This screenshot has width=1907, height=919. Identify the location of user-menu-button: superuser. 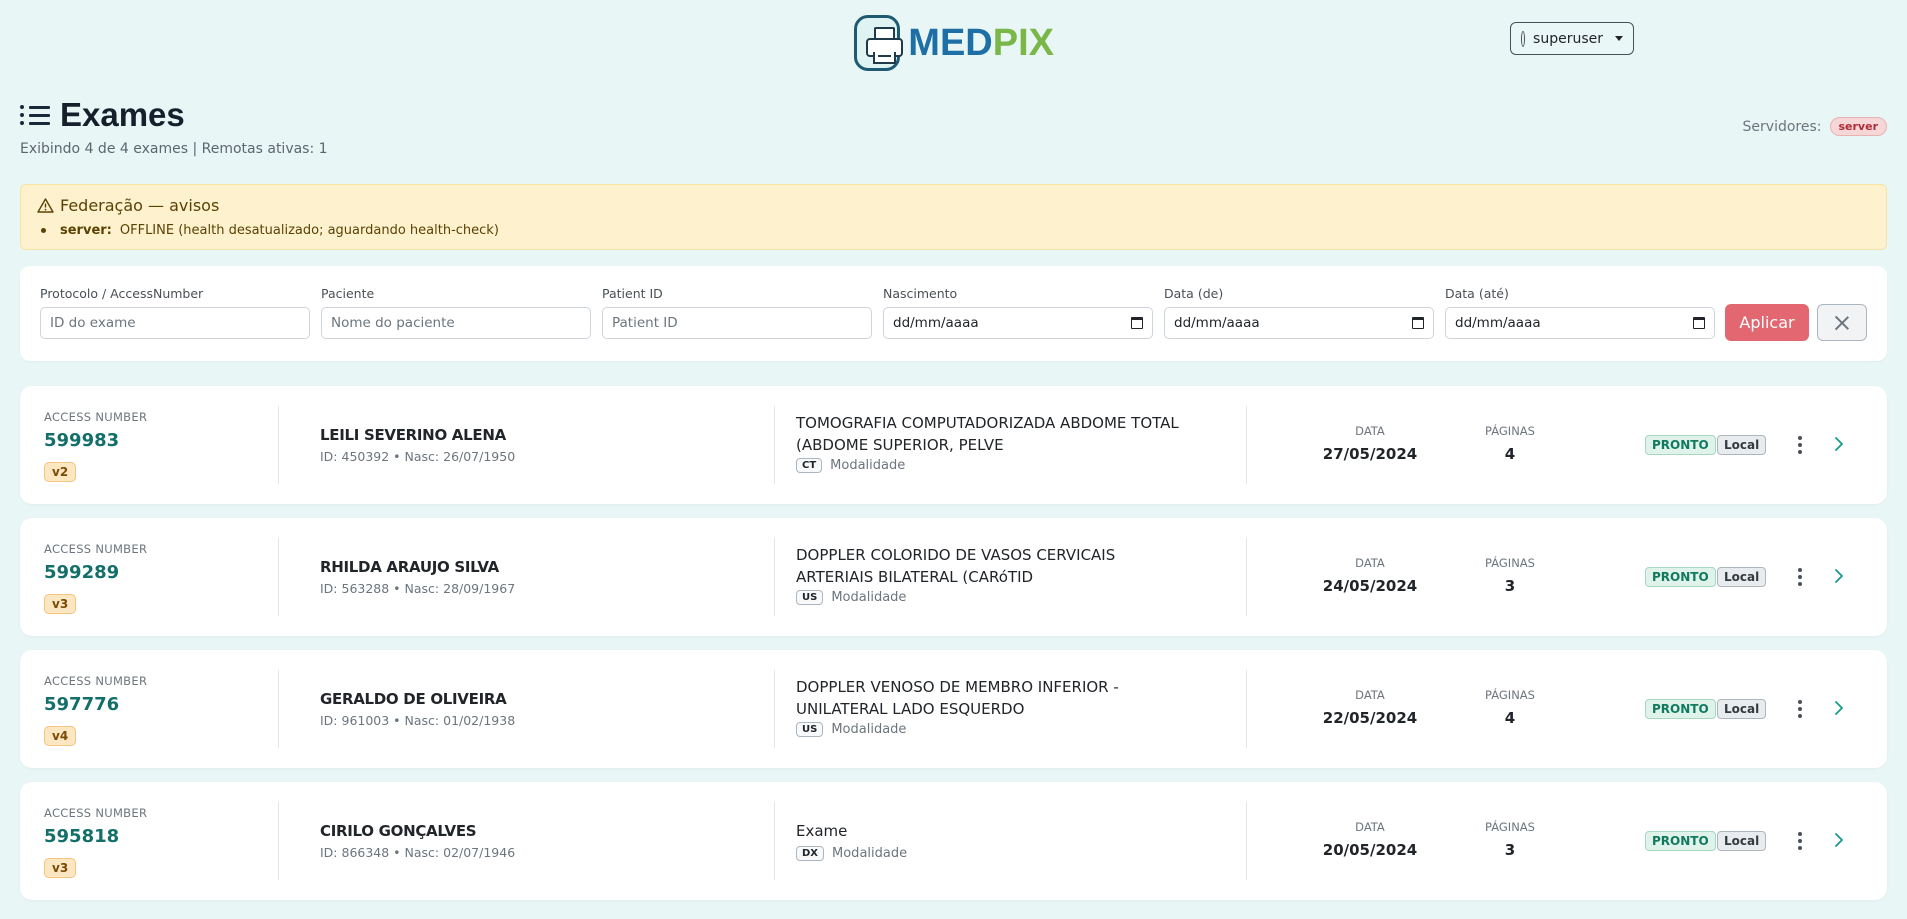
(1572, 38).